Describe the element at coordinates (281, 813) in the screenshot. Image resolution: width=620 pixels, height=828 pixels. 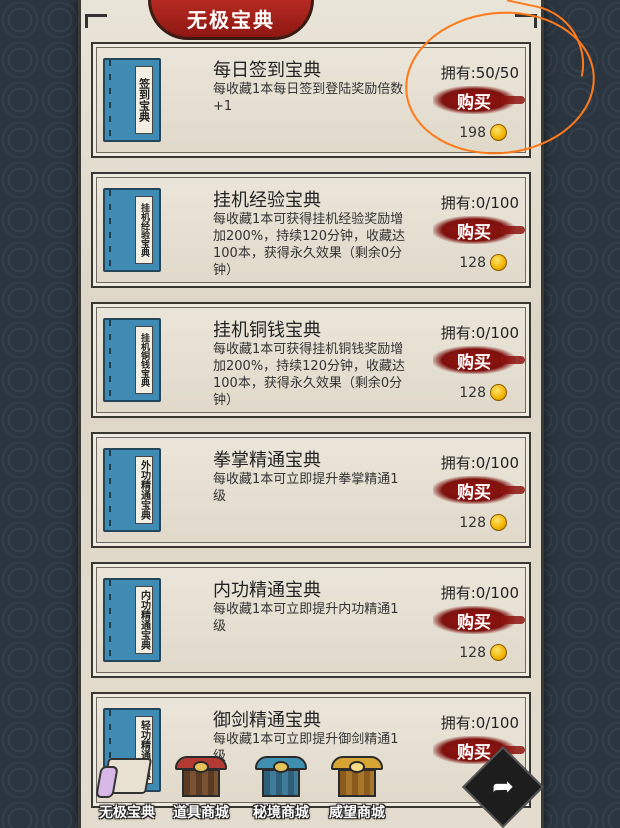
I see `nav-label: 秘境商城` at that location.